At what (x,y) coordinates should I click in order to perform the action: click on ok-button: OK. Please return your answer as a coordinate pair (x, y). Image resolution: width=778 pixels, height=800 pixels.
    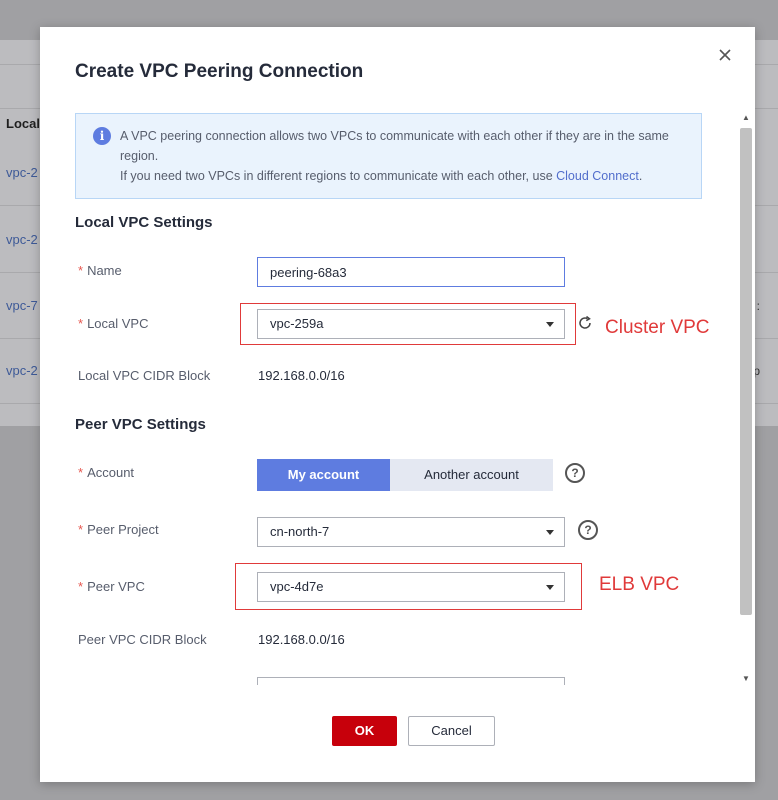
    Looking at the image, I should click on (364, 731).